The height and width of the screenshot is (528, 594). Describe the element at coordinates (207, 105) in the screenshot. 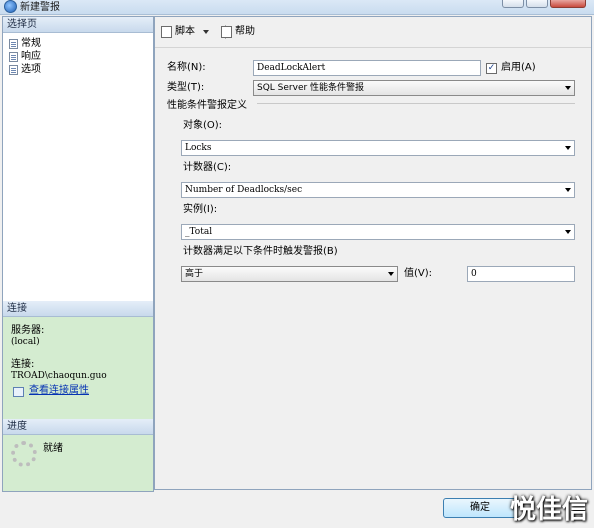

I see `perf-group-label: 性能条件警报定义` at that location.